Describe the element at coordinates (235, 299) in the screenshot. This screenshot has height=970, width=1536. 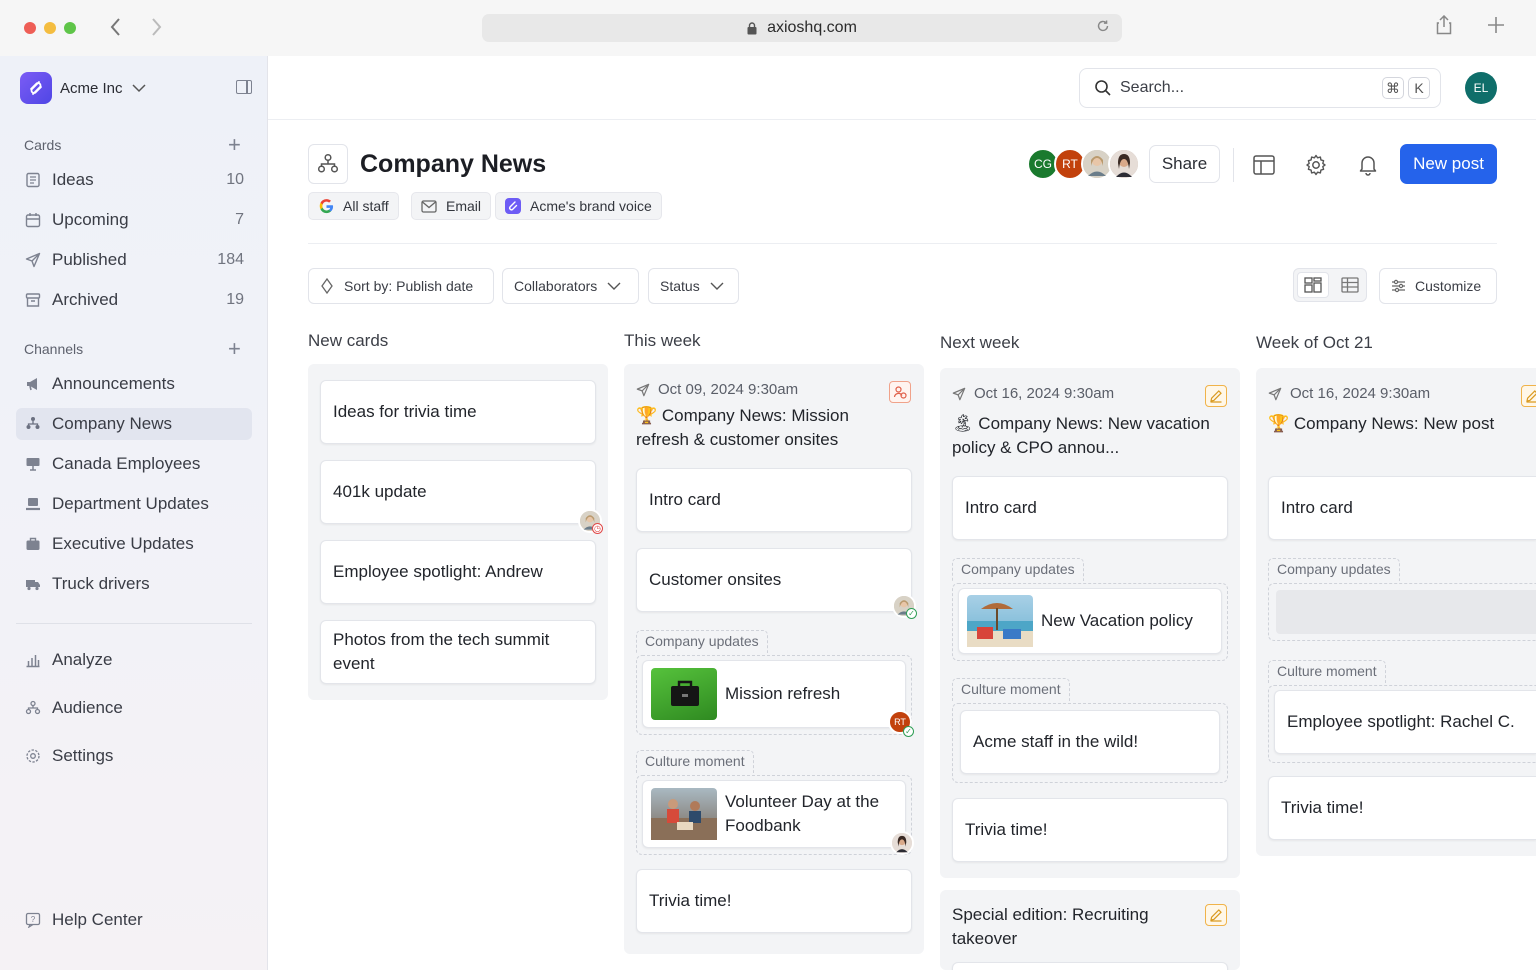
I see `sidebar-item-count: 19` at that location.